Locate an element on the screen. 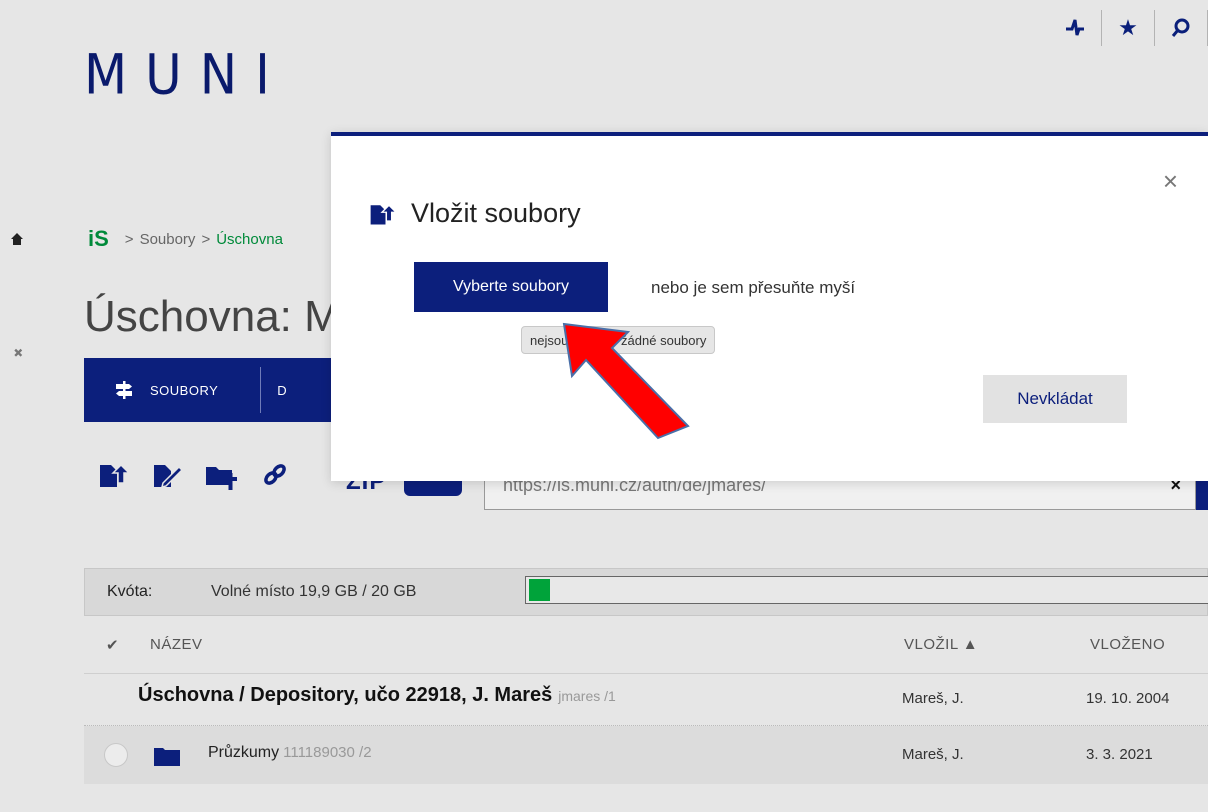 The width and height of the screenshot is (1208, 812). column-header-added-by: VLOŽIL ▲ is located at coordinates (941, 644).